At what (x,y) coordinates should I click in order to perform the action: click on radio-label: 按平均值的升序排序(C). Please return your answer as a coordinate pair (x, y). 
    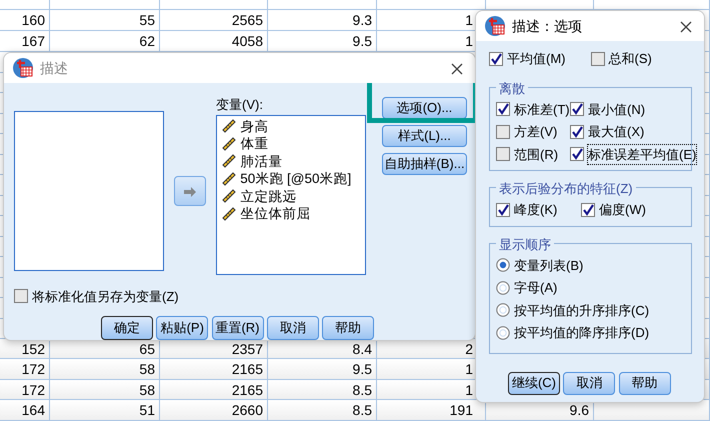
    Looking at the image, I should click on (582, 311).